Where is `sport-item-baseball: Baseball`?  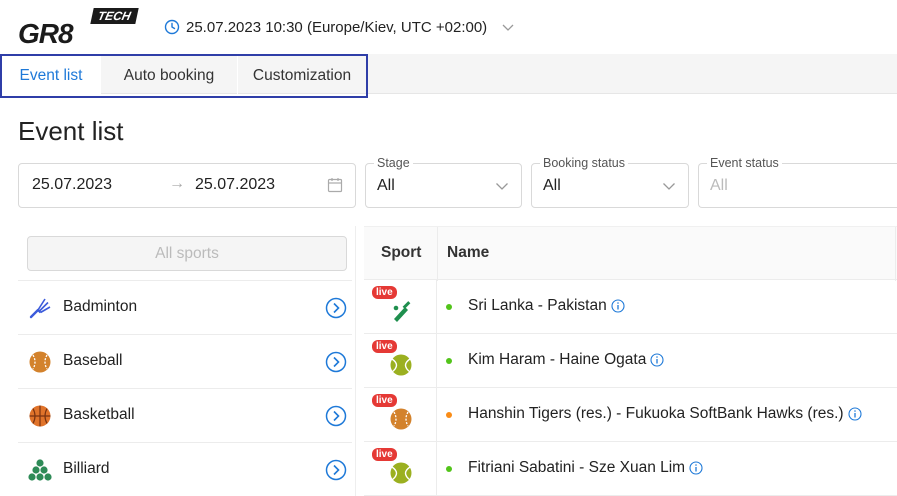 sport-item-baseball: Baseball is located at coordinates (185, 361).